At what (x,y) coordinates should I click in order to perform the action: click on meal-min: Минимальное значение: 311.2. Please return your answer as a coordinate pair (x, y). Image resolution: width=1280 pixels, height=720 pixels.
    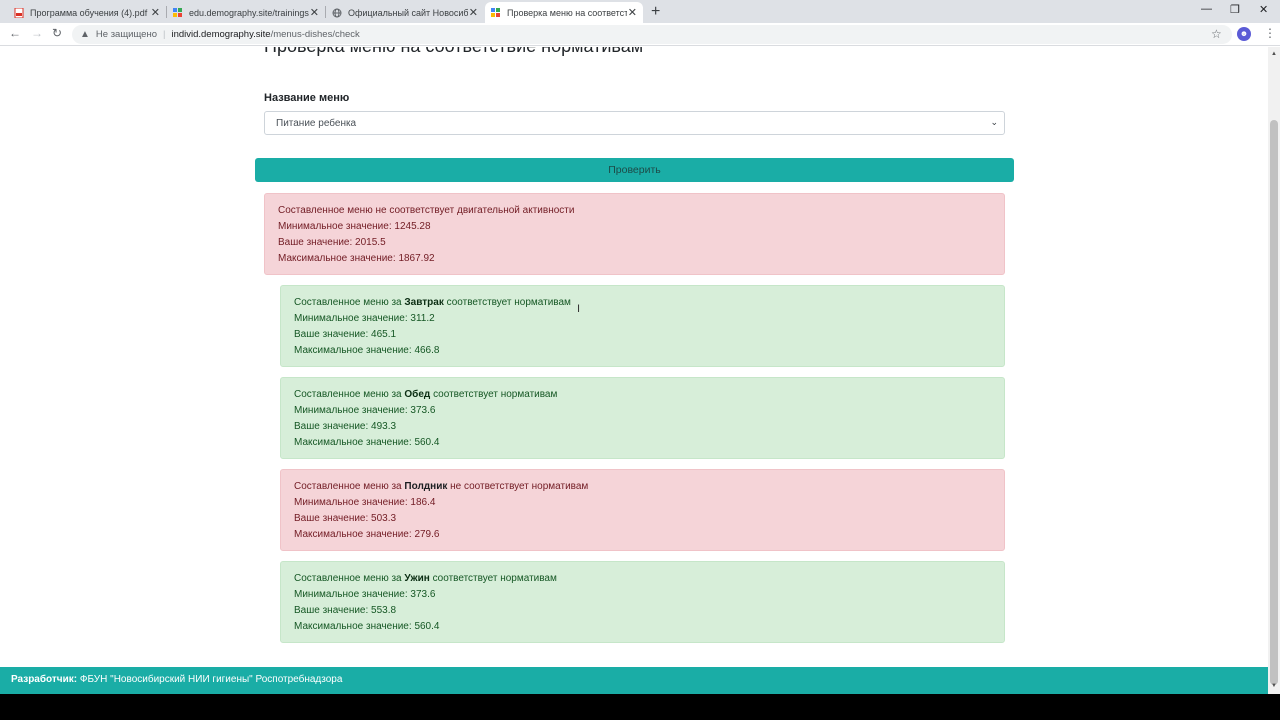
    Looking at the image, I should click on (364, 318).